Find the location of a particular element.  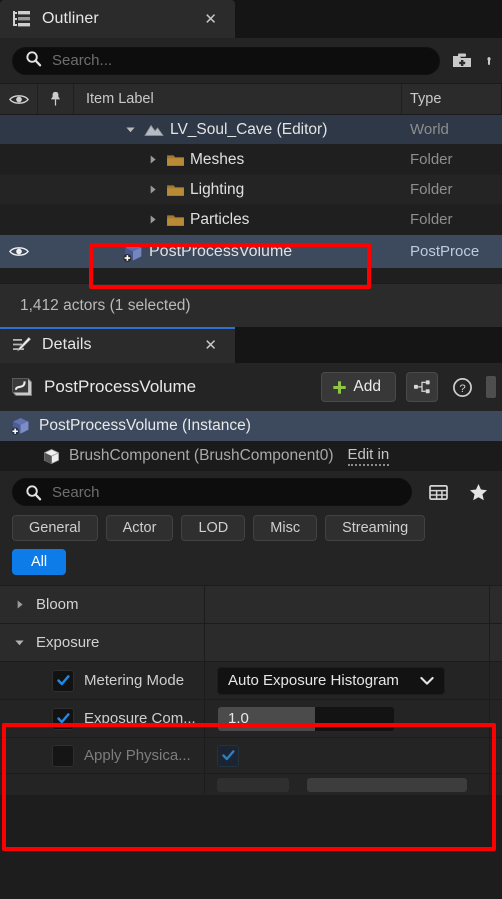

outliner-column-header: Item Label Type is located at coordinates (251, 99).